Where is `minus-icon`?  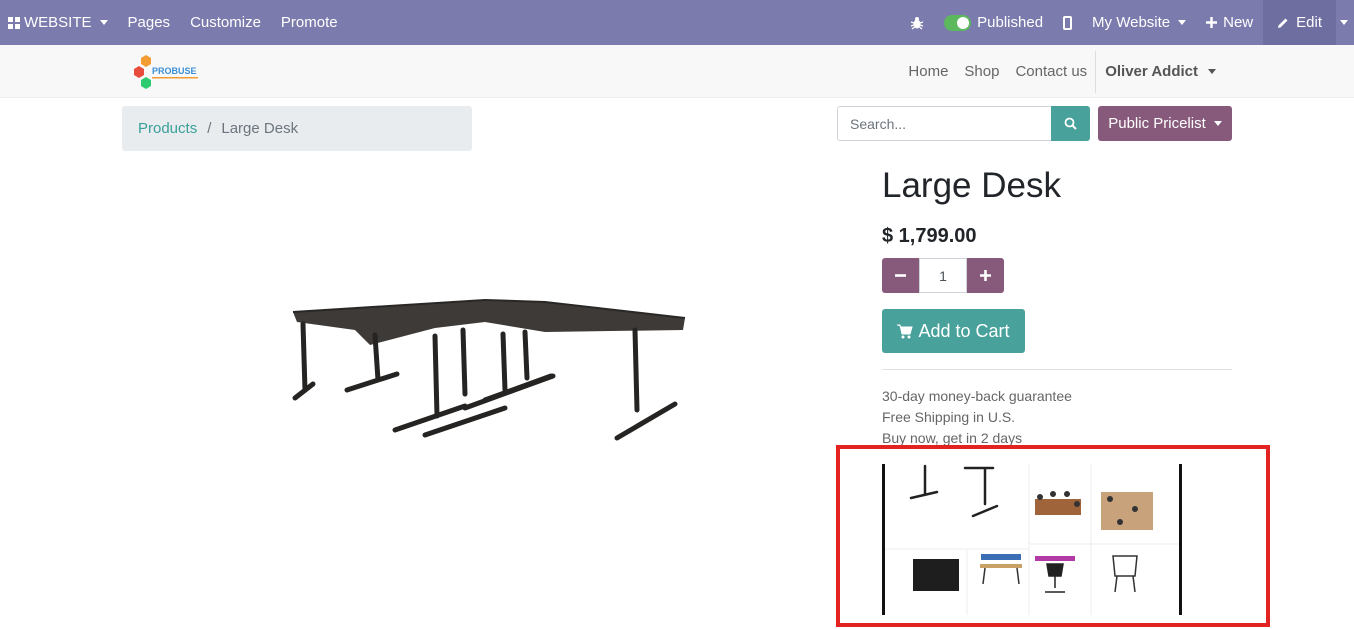
minus-icon is located at coordinates (900, 275).